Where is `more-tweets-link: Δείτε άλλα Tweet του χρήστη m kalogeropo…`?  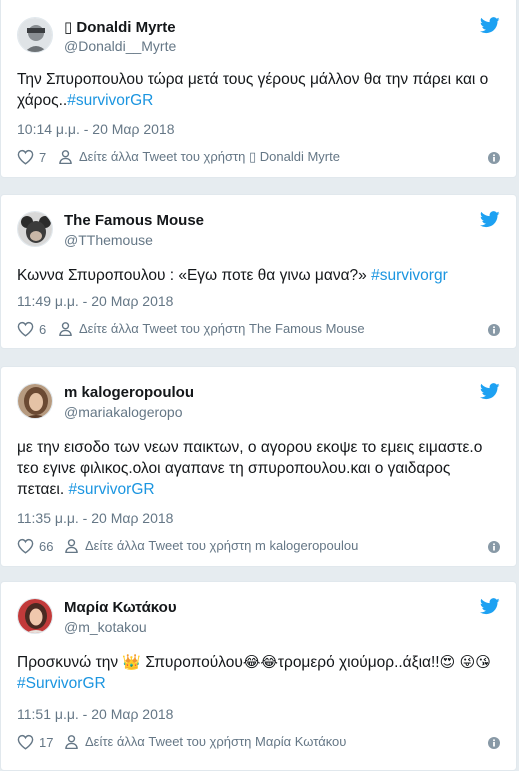 more-tweets-link: Δείτε άλλα Tweet του χρήστη m kalogeropo… is located at coordinates (211, 545).